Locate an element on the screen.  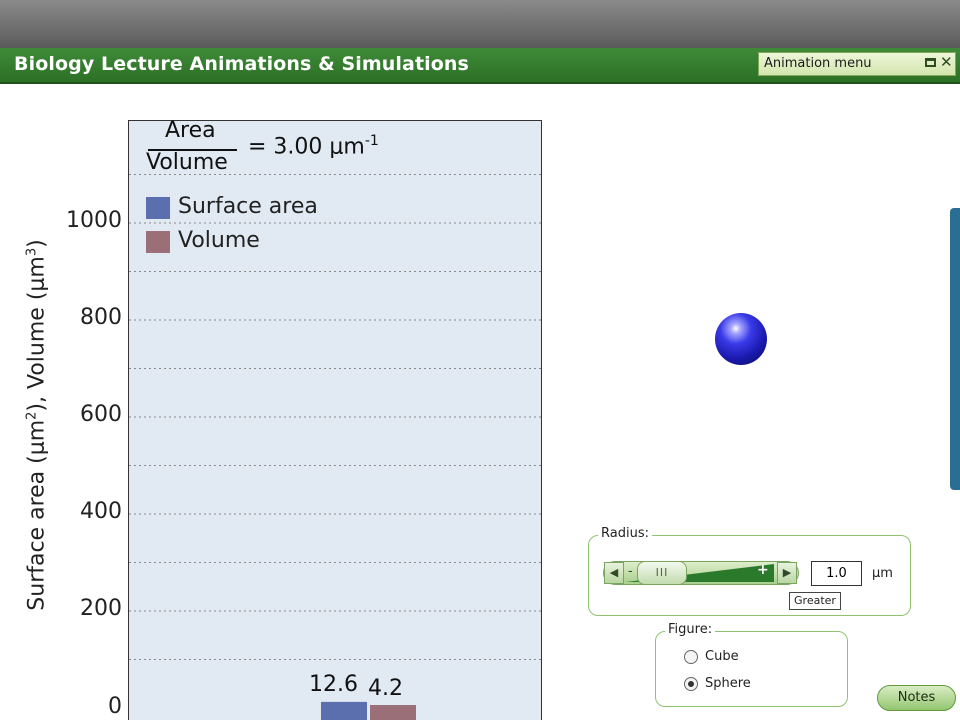
legend-swatch-volume is located at coordinates (158, 242).